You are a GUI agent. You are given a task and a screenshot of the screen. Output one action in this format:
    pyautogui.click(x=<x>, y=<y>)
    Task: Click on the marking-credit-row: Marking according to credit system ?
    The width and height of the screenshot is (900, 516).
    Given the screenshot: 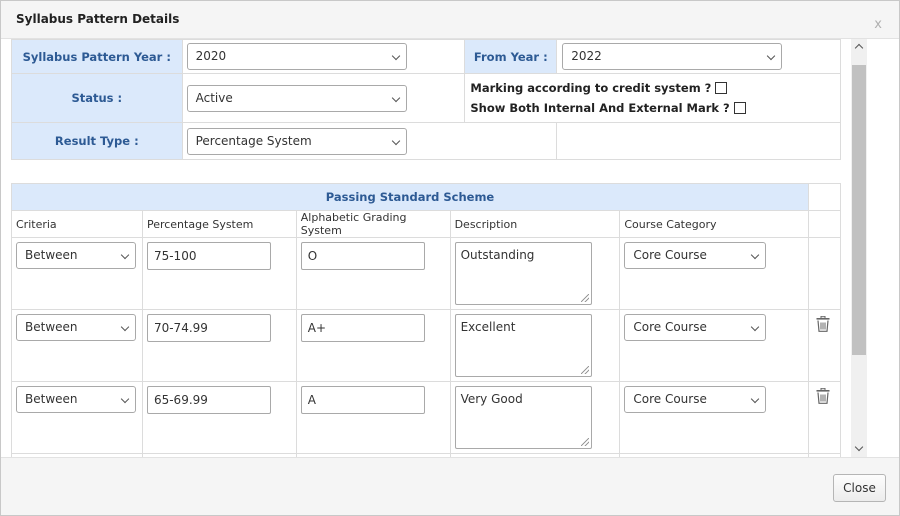 What is the action you would take?
    pyautogui.click(x=655, y=88)
    